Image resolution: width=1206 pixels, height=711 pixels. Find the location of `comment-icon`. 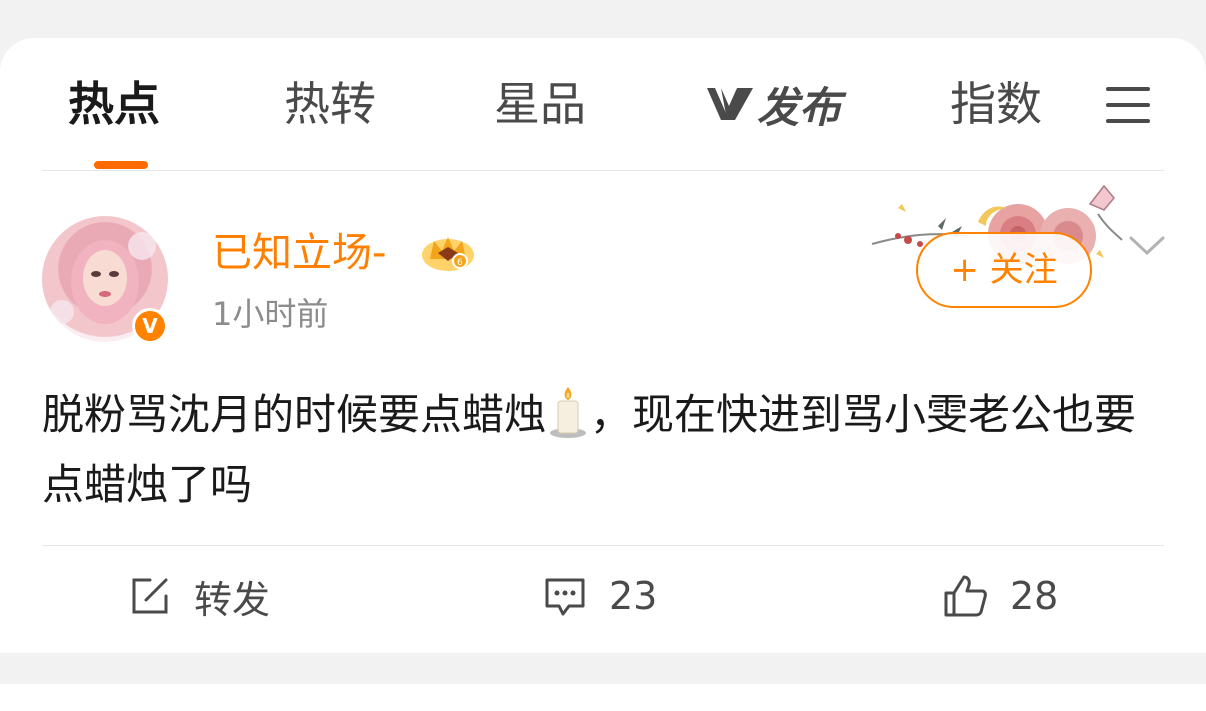

comment-icon is located at coordinates (565, 597).